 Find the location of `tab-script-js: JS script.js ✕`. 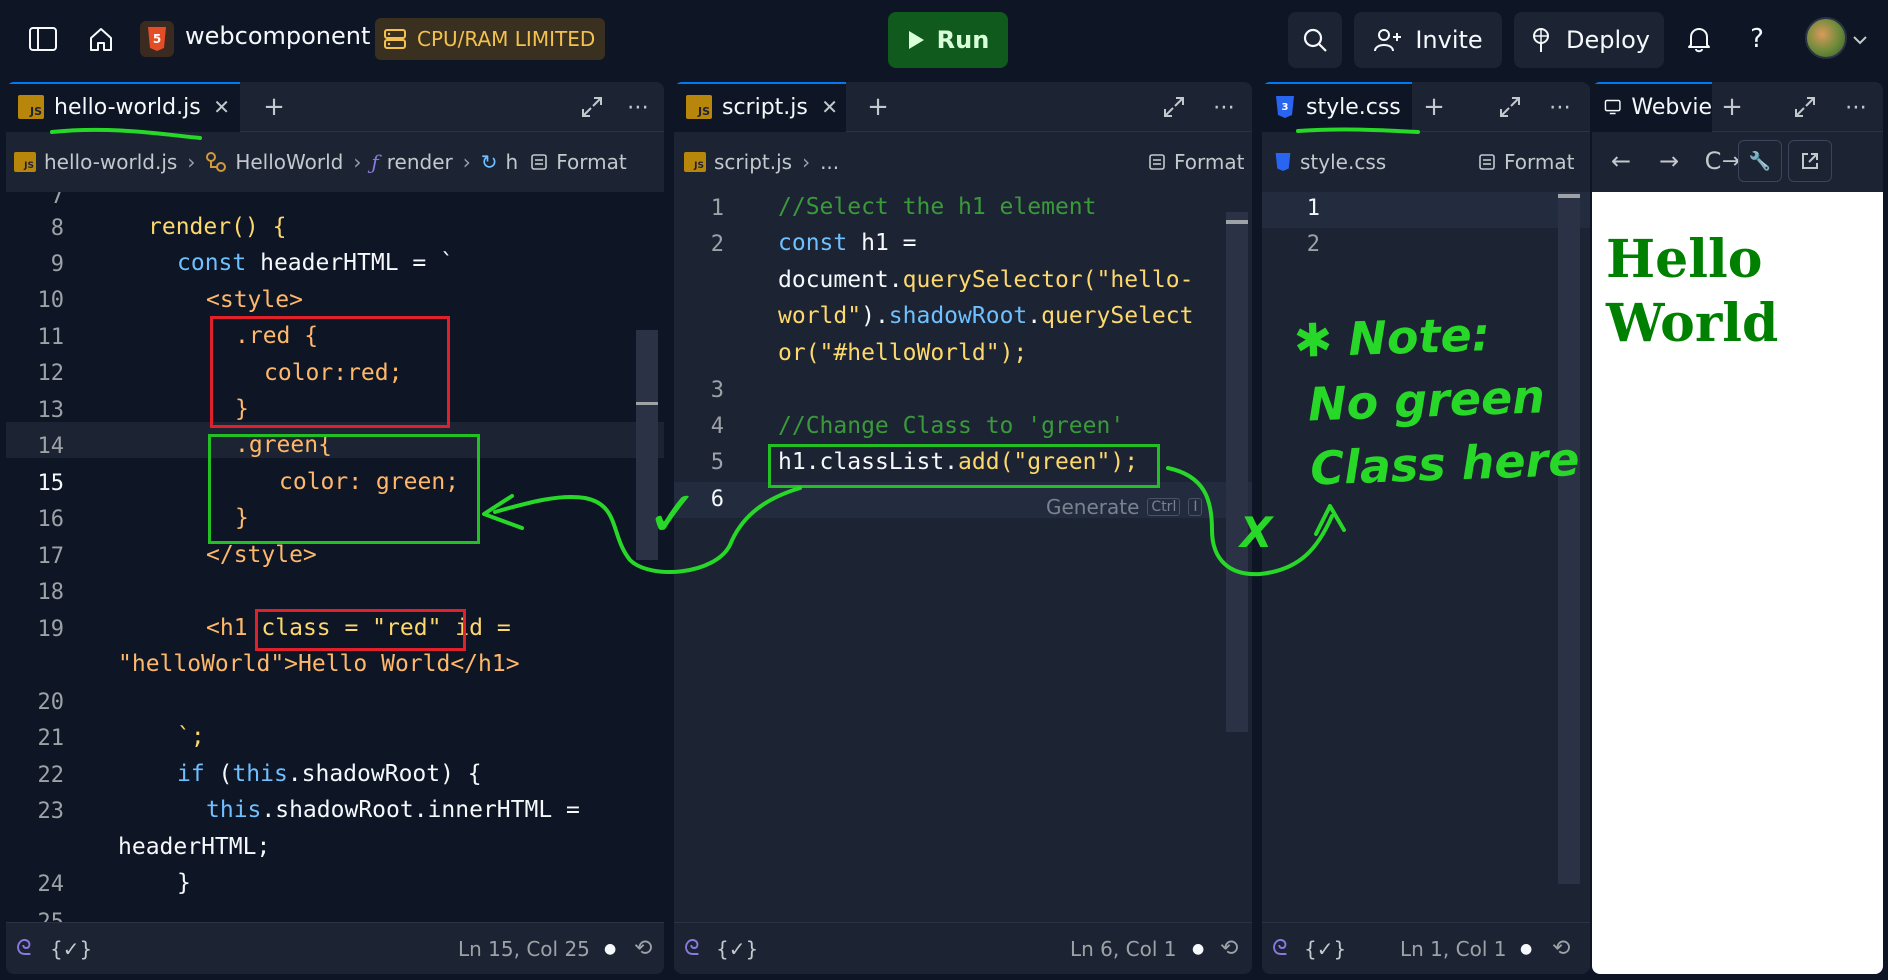

tab-script-js: JS script.js ✕ is located at coordinates (760, 107).